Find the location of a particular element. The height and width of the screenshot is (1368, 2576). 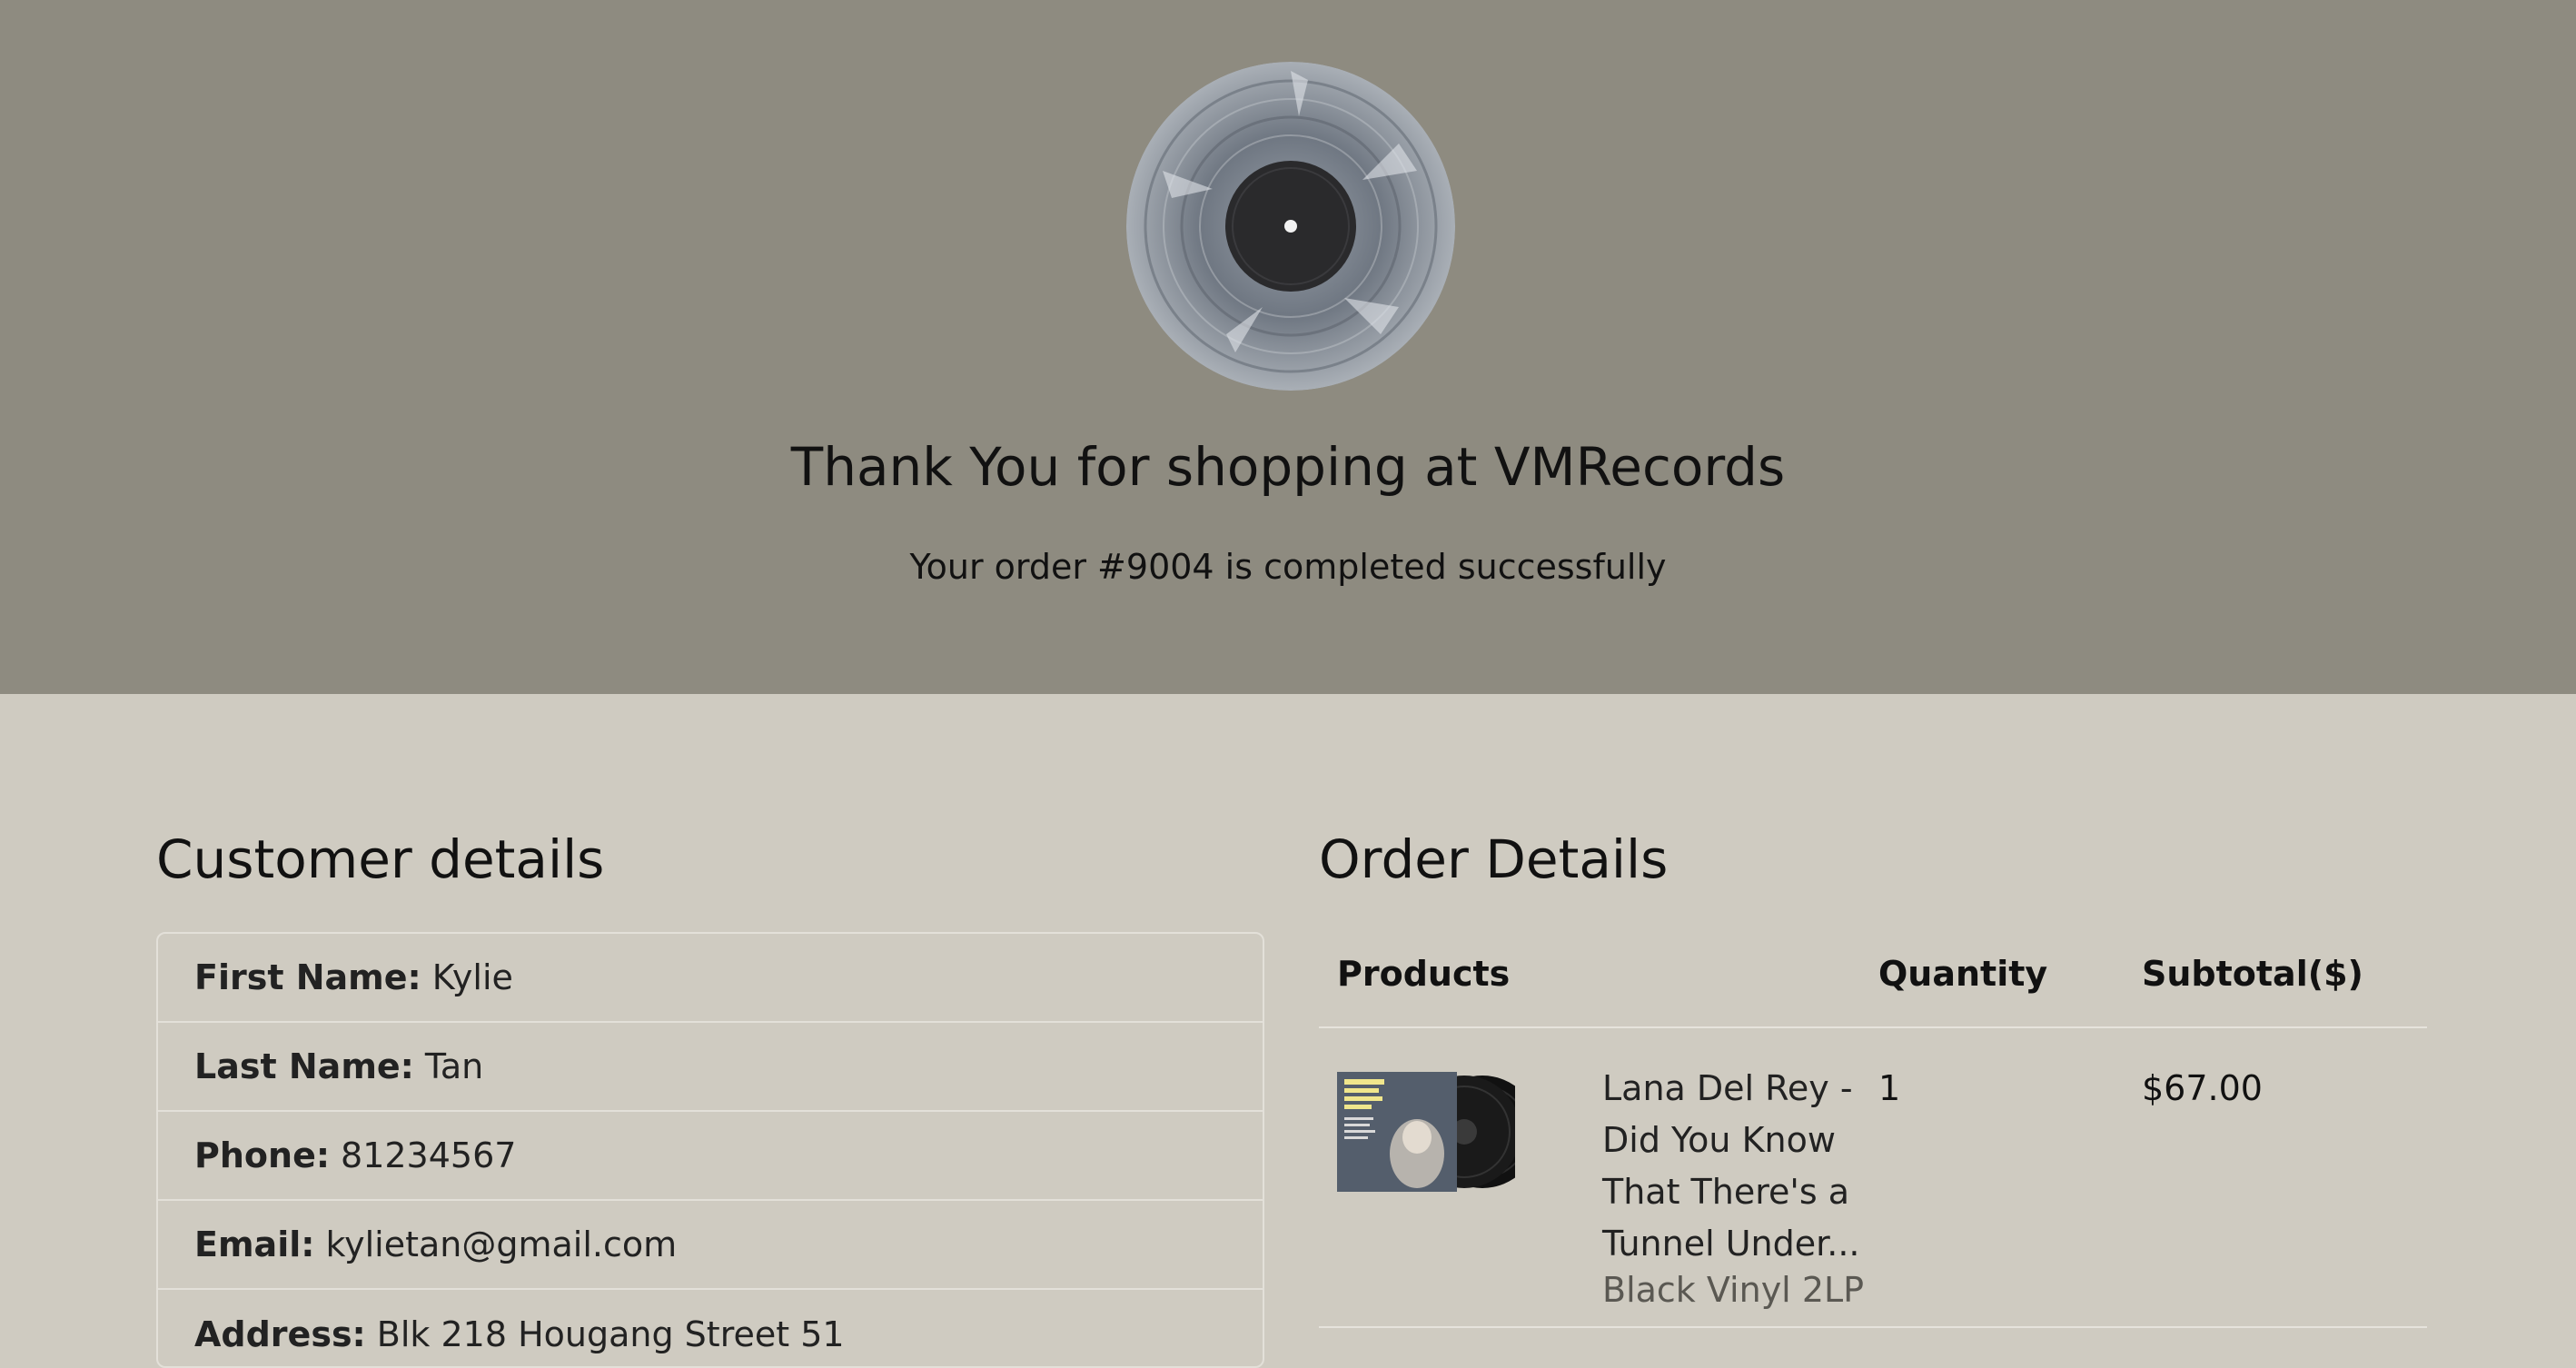

product-variant: Black Vinyl 2LP is located at coordinates (1733, 1290).